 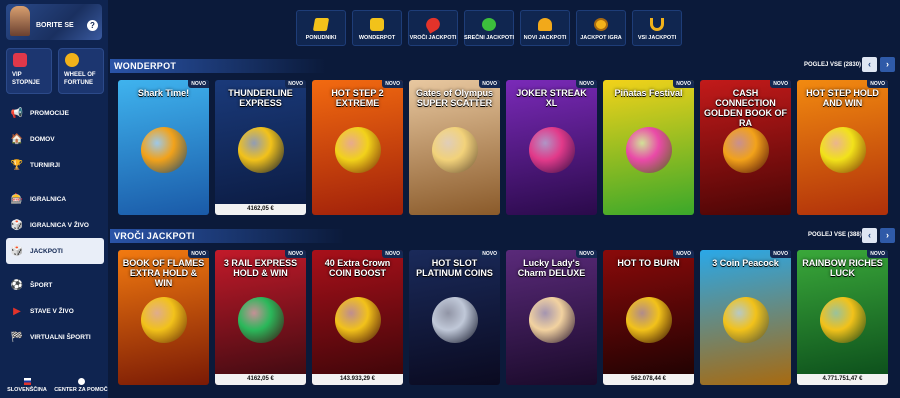 I want to click on flag-icon, so click(x=27, y=381).